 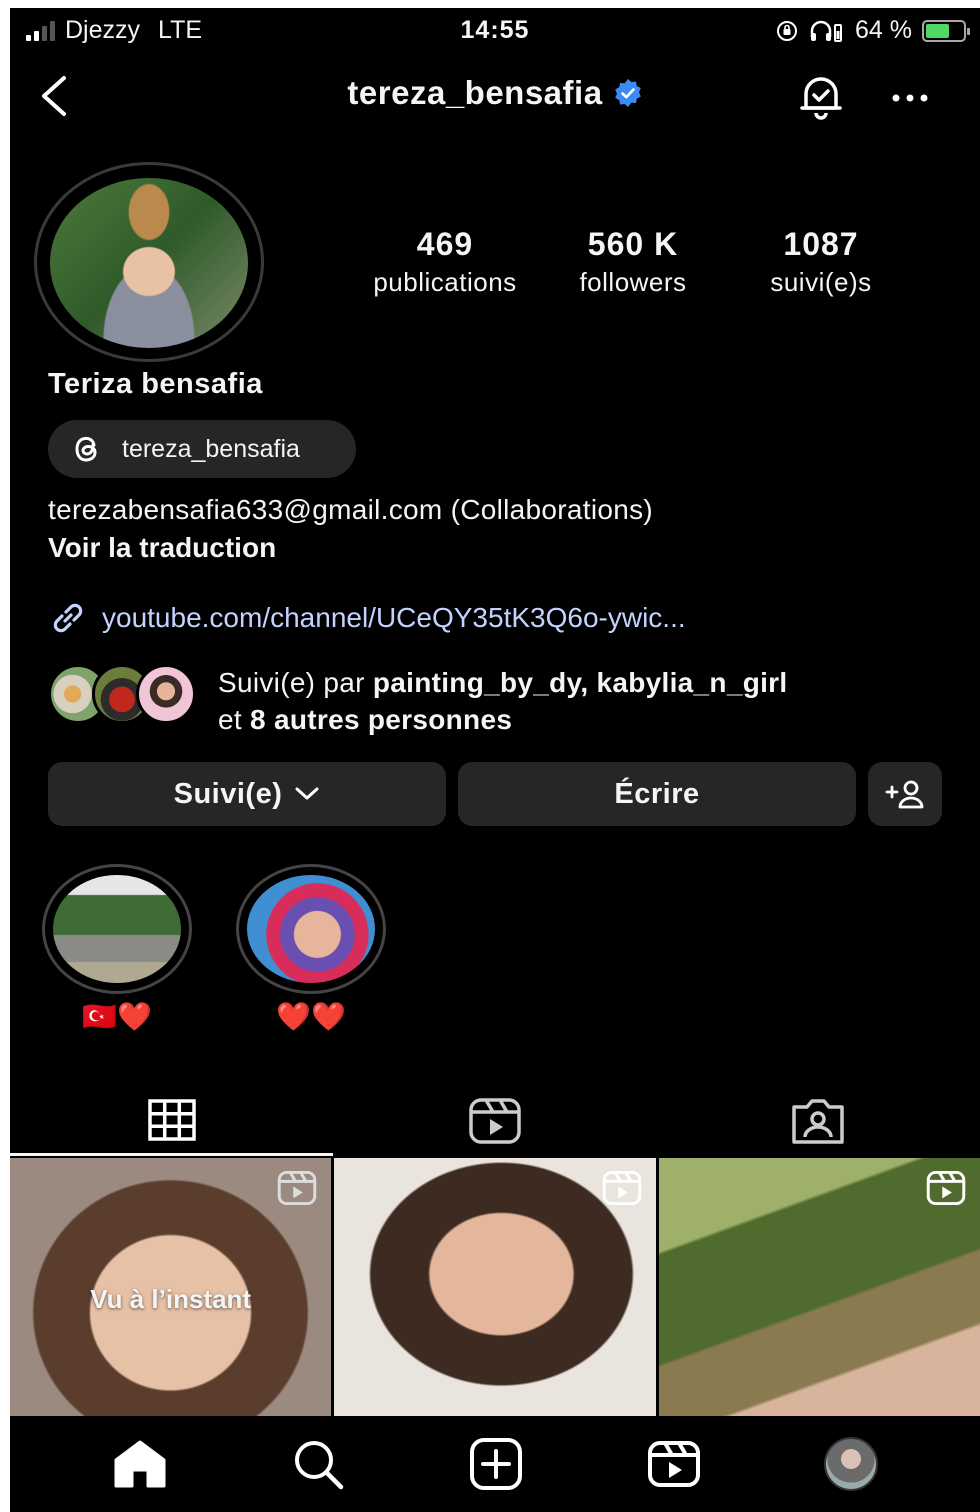 I want to click on profile-nav-avatar, so click(x=851, y=1464).